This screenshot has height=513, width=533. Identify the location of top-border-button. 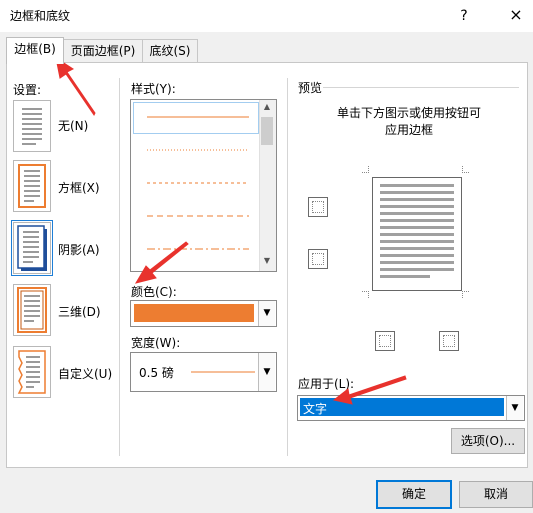
(318, 207).